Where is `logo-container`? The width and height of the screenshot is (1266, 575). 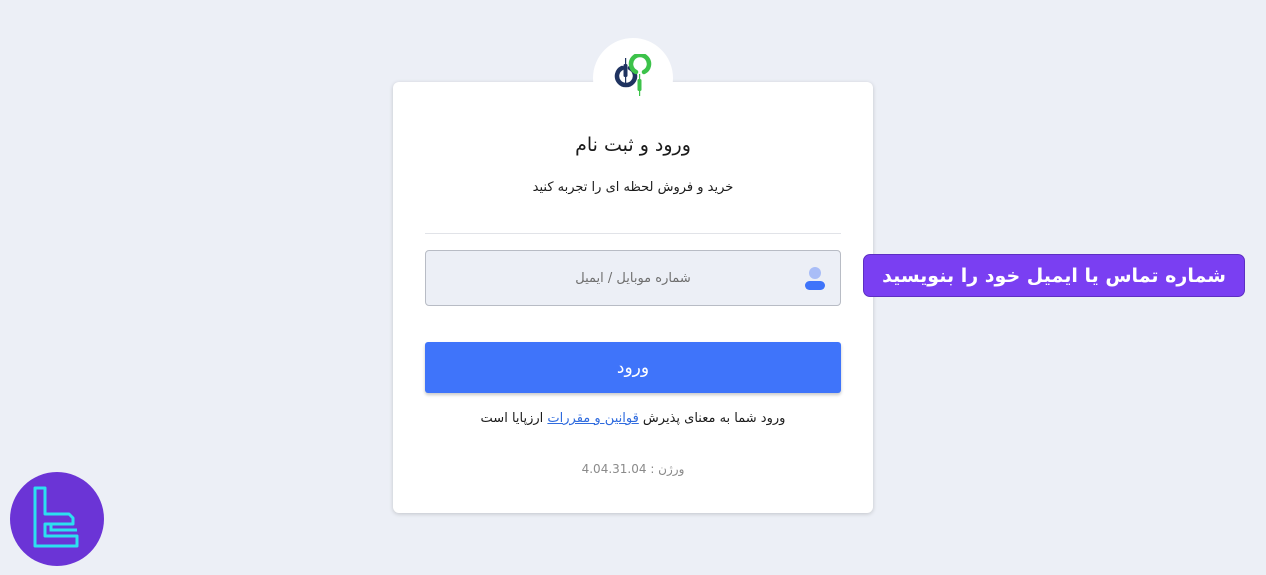
logo-container is located at coordinates (633, 78).